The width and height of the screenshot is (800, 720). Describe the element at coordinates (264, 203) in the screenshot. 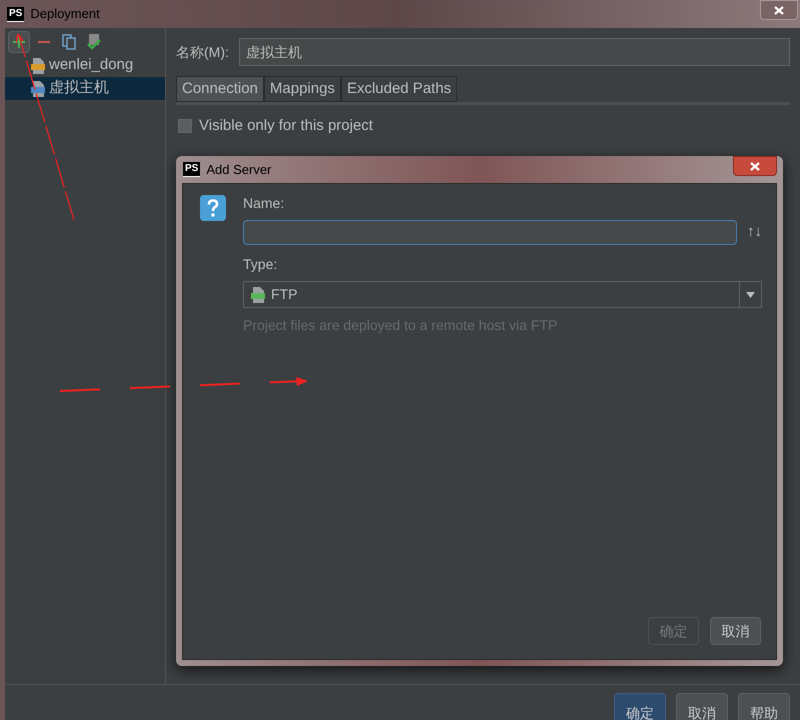

I see `name-label: Name:` at that location.